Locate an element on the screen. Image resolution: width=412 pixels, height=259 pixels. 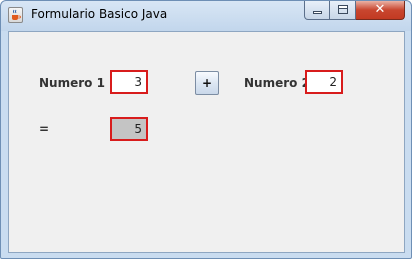
add-button: + is located at coordinates (207, 83).